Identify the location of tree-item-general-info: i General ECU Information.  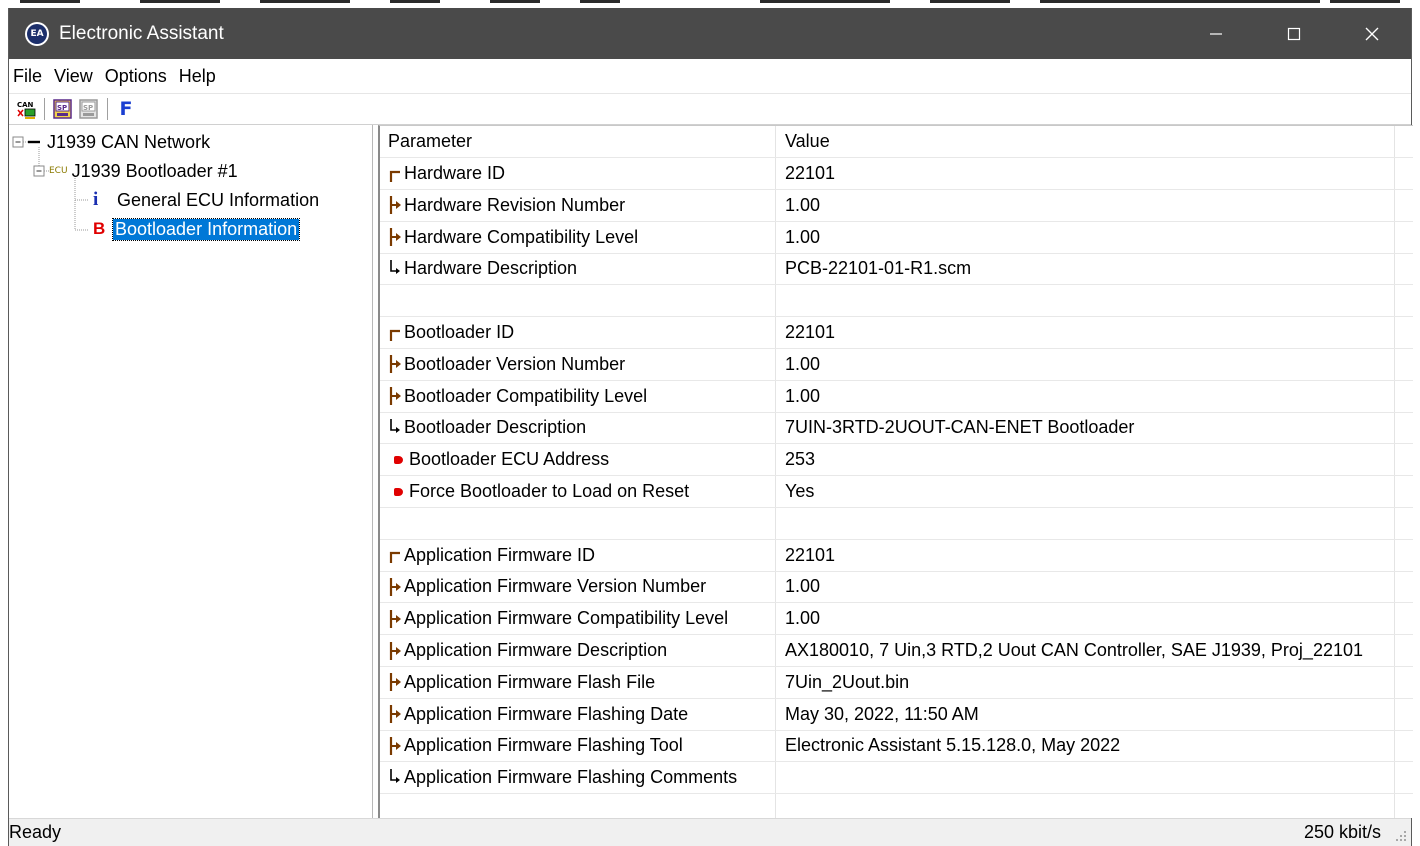
(206, 200).